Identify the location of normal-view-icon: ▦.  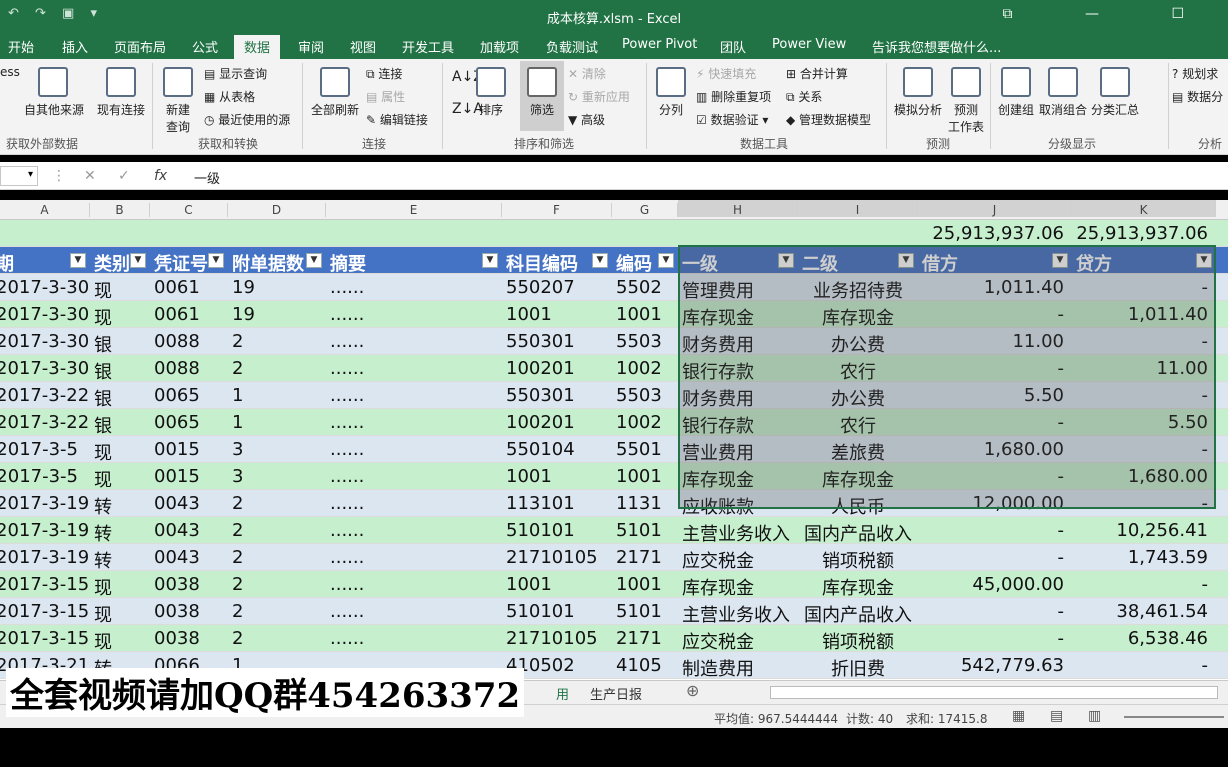
(1018, 716).